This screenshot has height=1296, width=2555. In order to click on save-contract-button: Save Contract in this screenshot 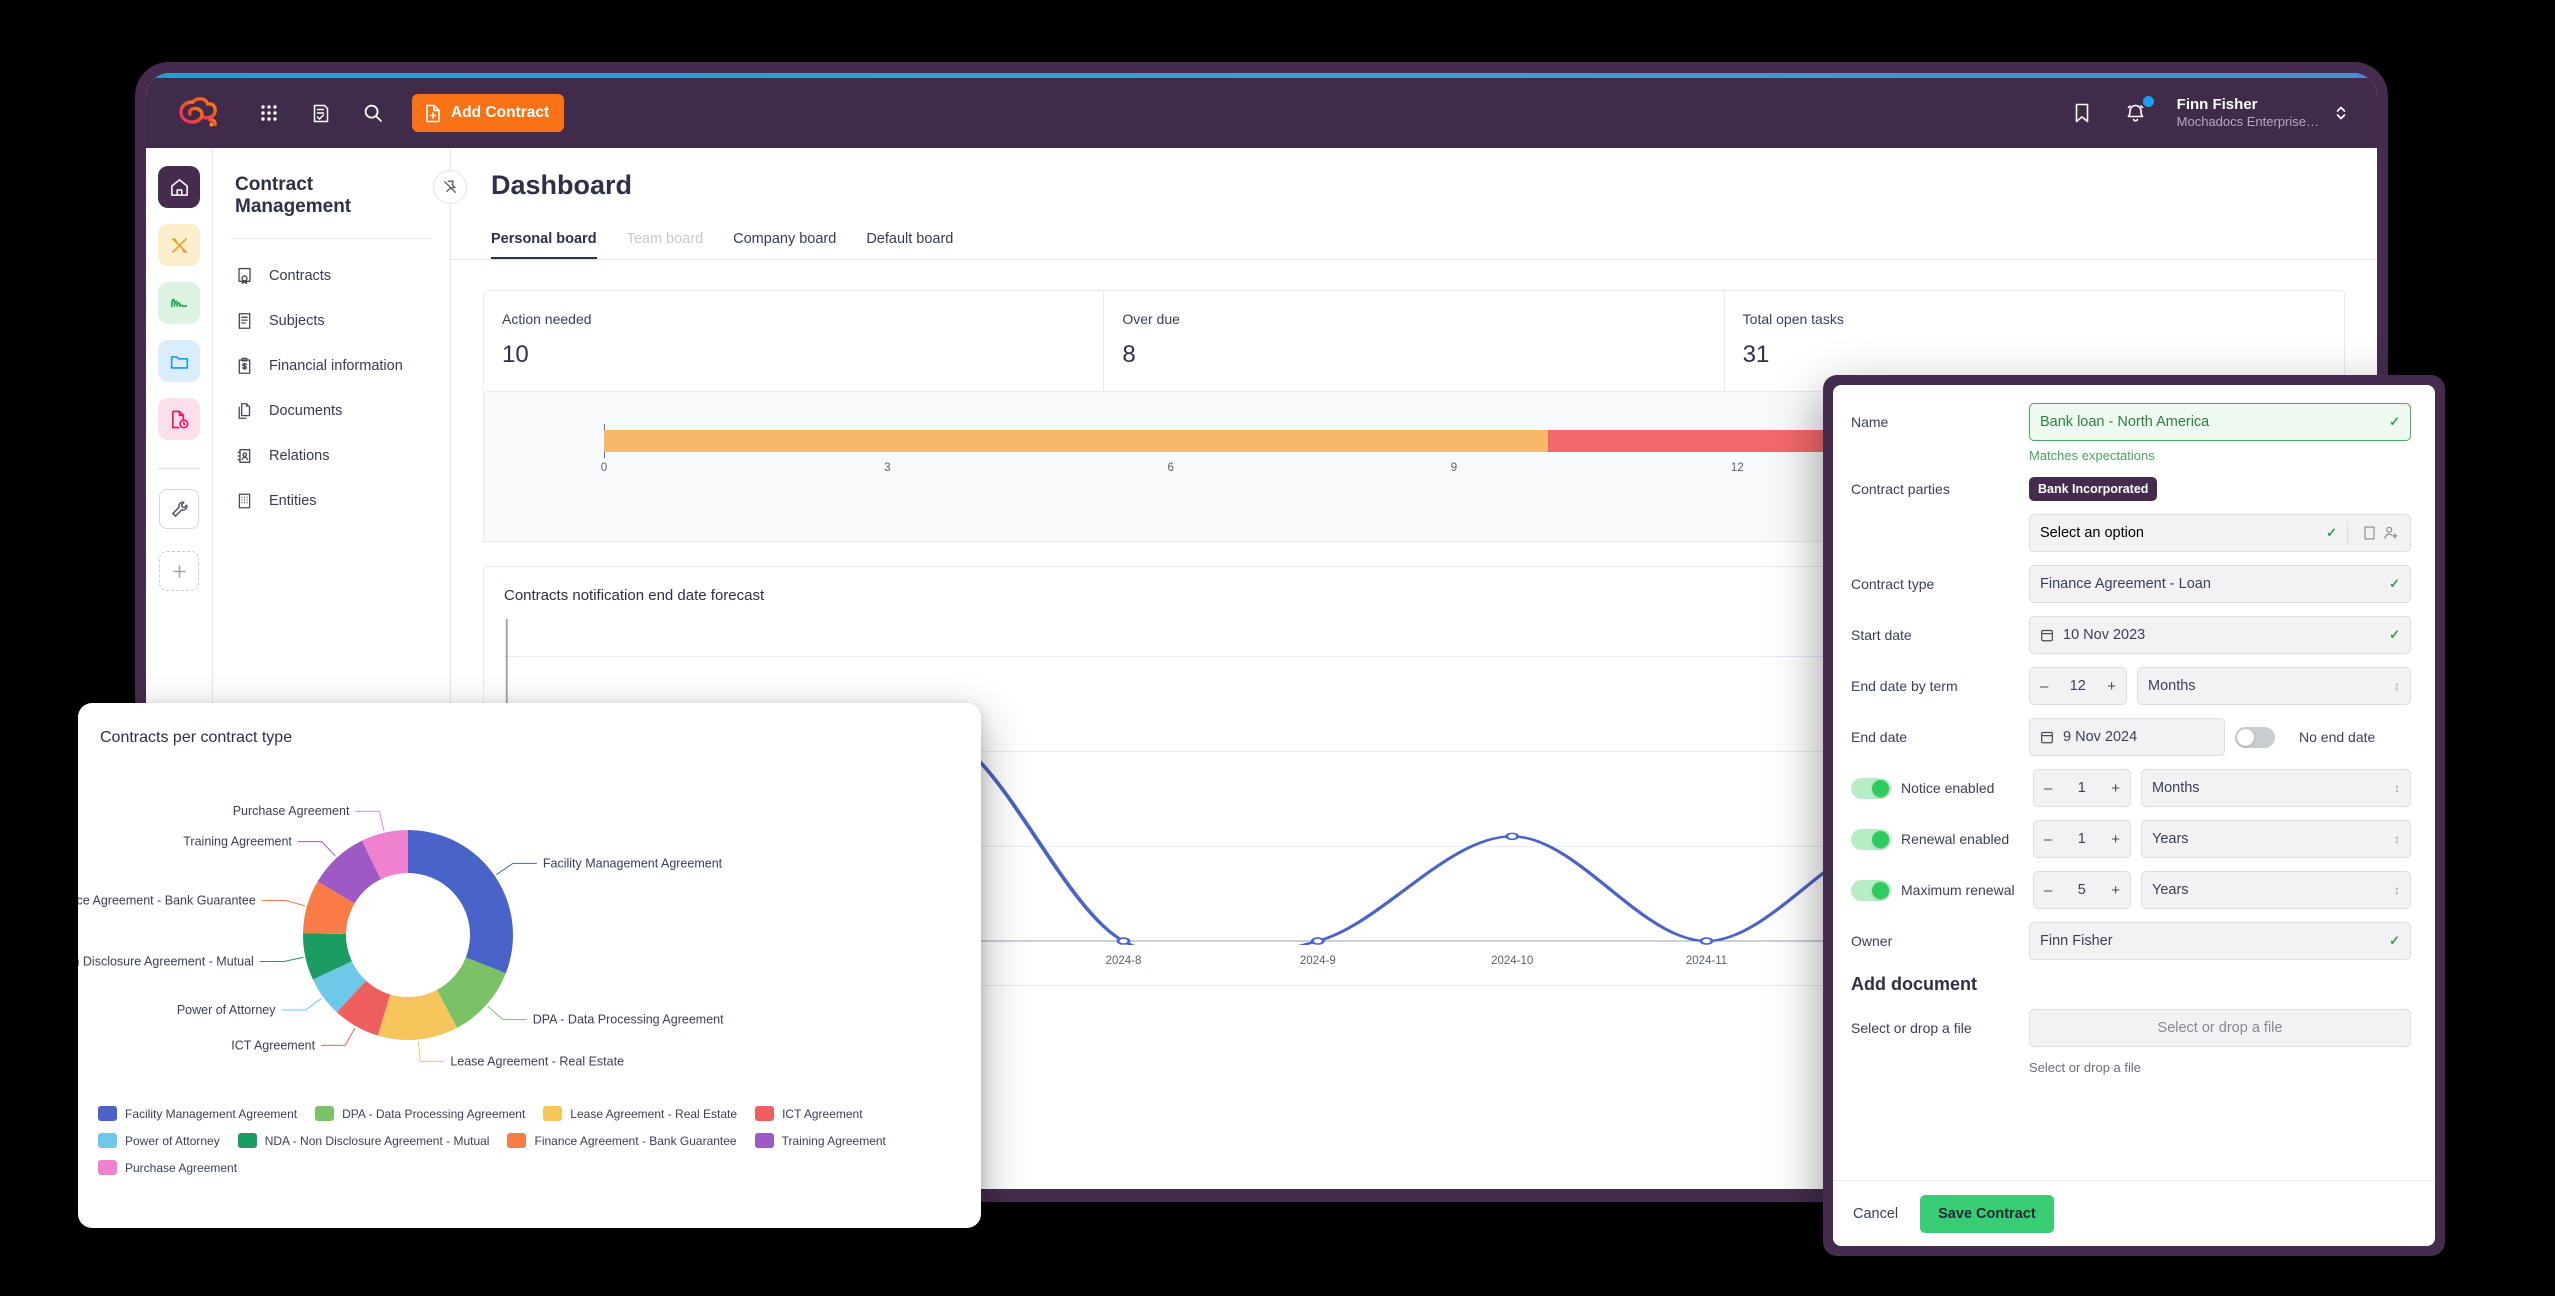, I will do `click(1987, 1213)`.